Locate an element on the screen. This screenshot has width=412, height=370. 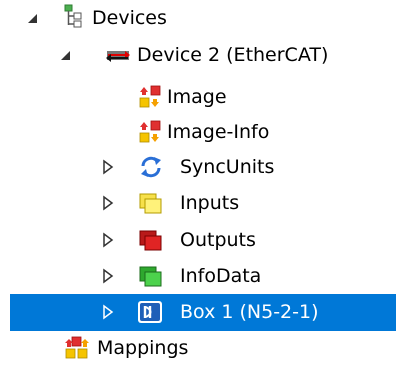
tree-item-image-info: Image-Info is located at coordinates (206, 132).